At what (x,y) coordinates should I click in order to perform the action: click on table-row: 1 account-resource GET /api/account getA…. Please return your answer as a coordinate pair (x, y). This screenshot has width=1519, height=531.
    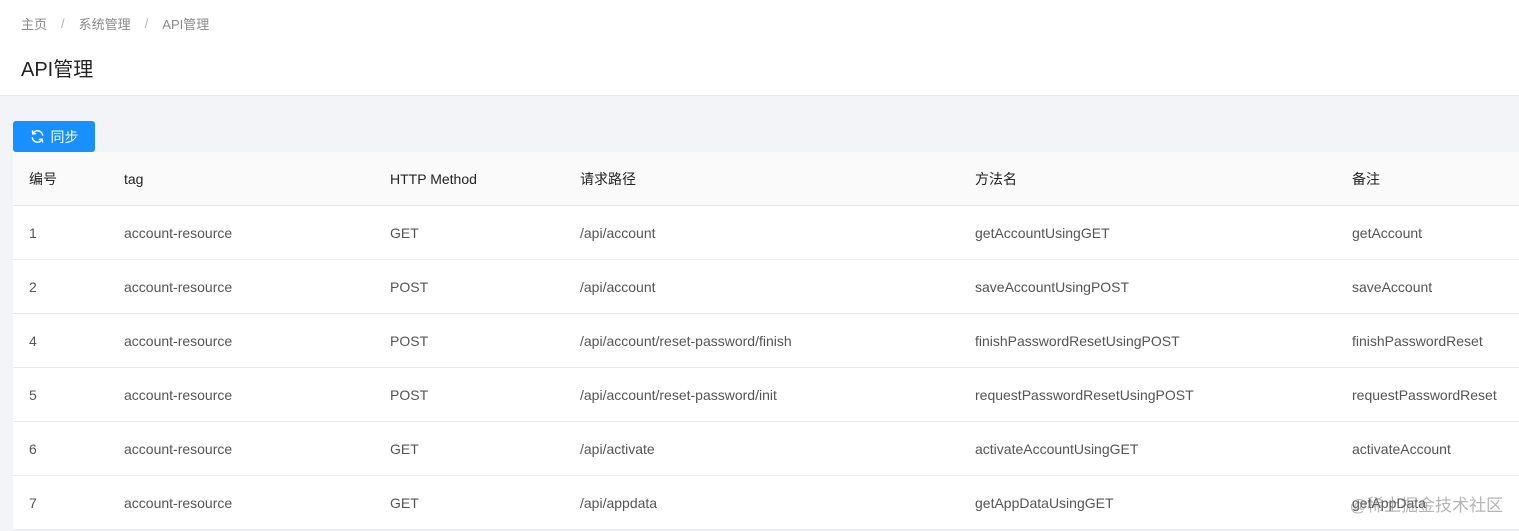
    Looking at the image, I should click on (766, 233).